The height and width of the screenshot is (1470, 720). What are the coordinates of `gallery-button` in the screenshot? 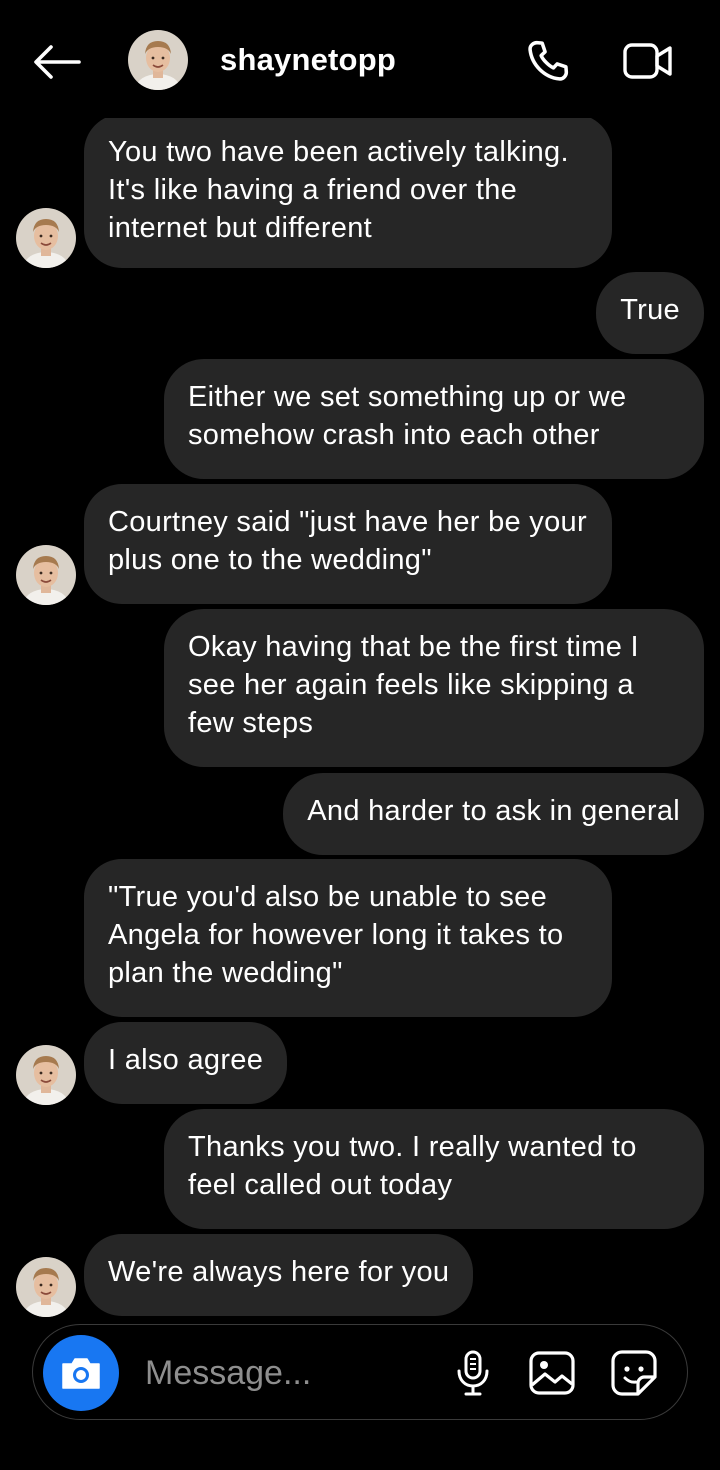 It's located at (552, 1373).